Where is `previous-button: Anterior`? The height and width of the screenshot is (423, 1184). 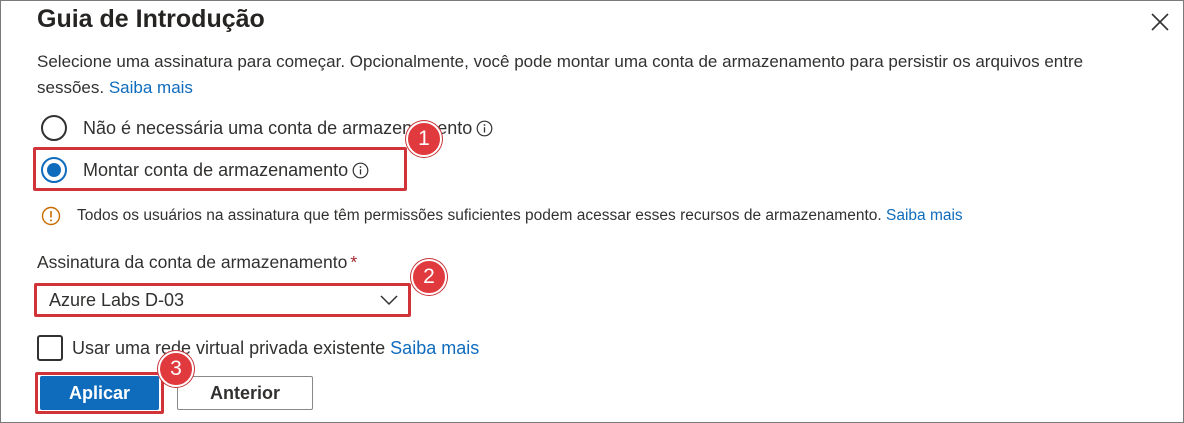 previous-button: Anterior is located at coordinates (245, 393).